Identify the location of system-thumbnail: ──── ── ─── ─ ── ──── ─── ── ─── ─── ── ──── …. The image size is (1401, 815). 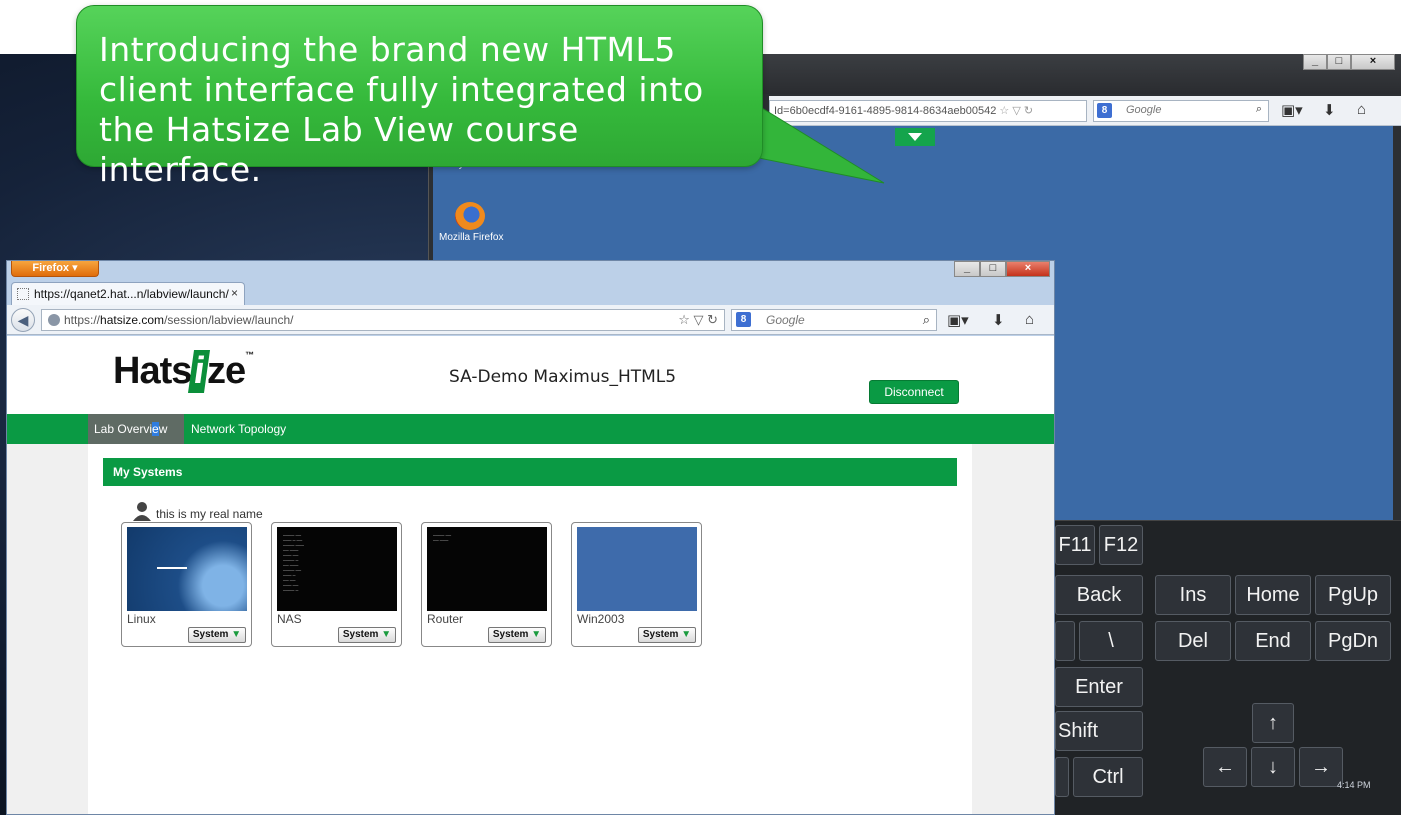
(337, 569).